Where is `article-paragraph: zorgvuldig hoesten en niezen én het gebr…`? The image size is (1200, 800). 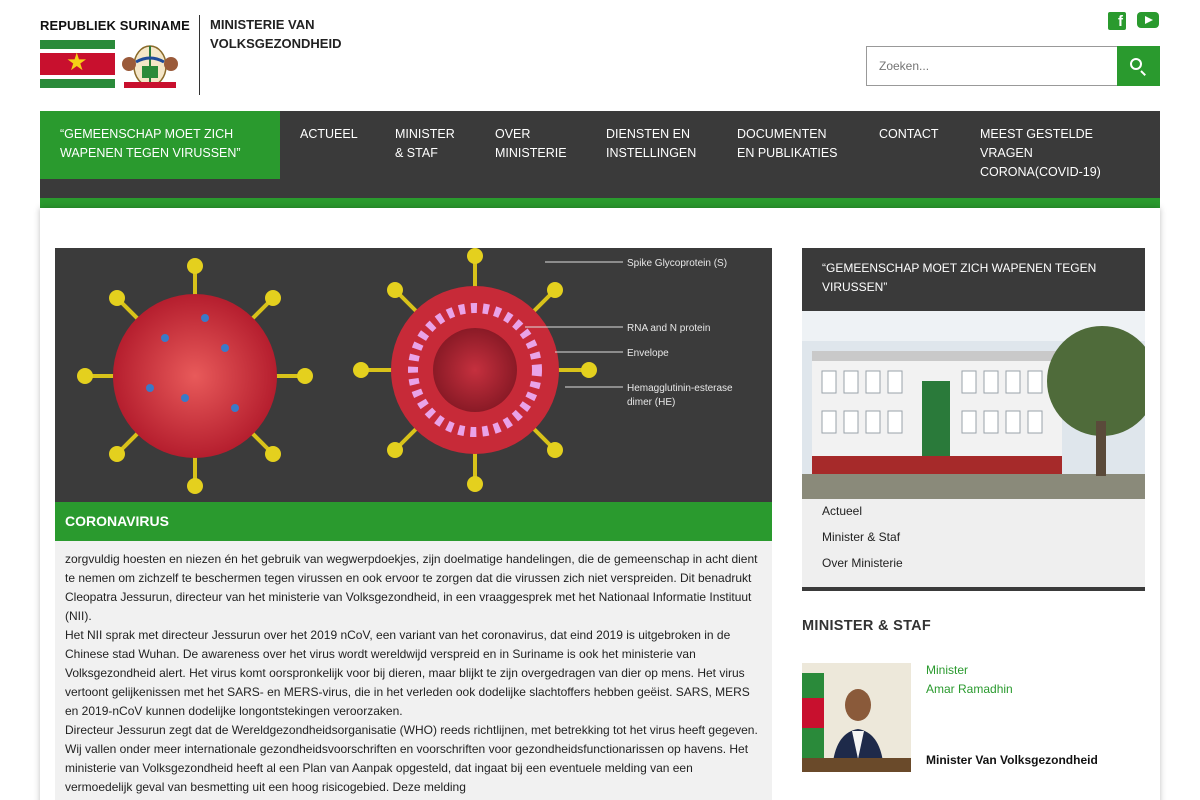
article-paragraph: zorgvuldig hoesten en niezen én het gebr… is located at coordinates (411, 587).